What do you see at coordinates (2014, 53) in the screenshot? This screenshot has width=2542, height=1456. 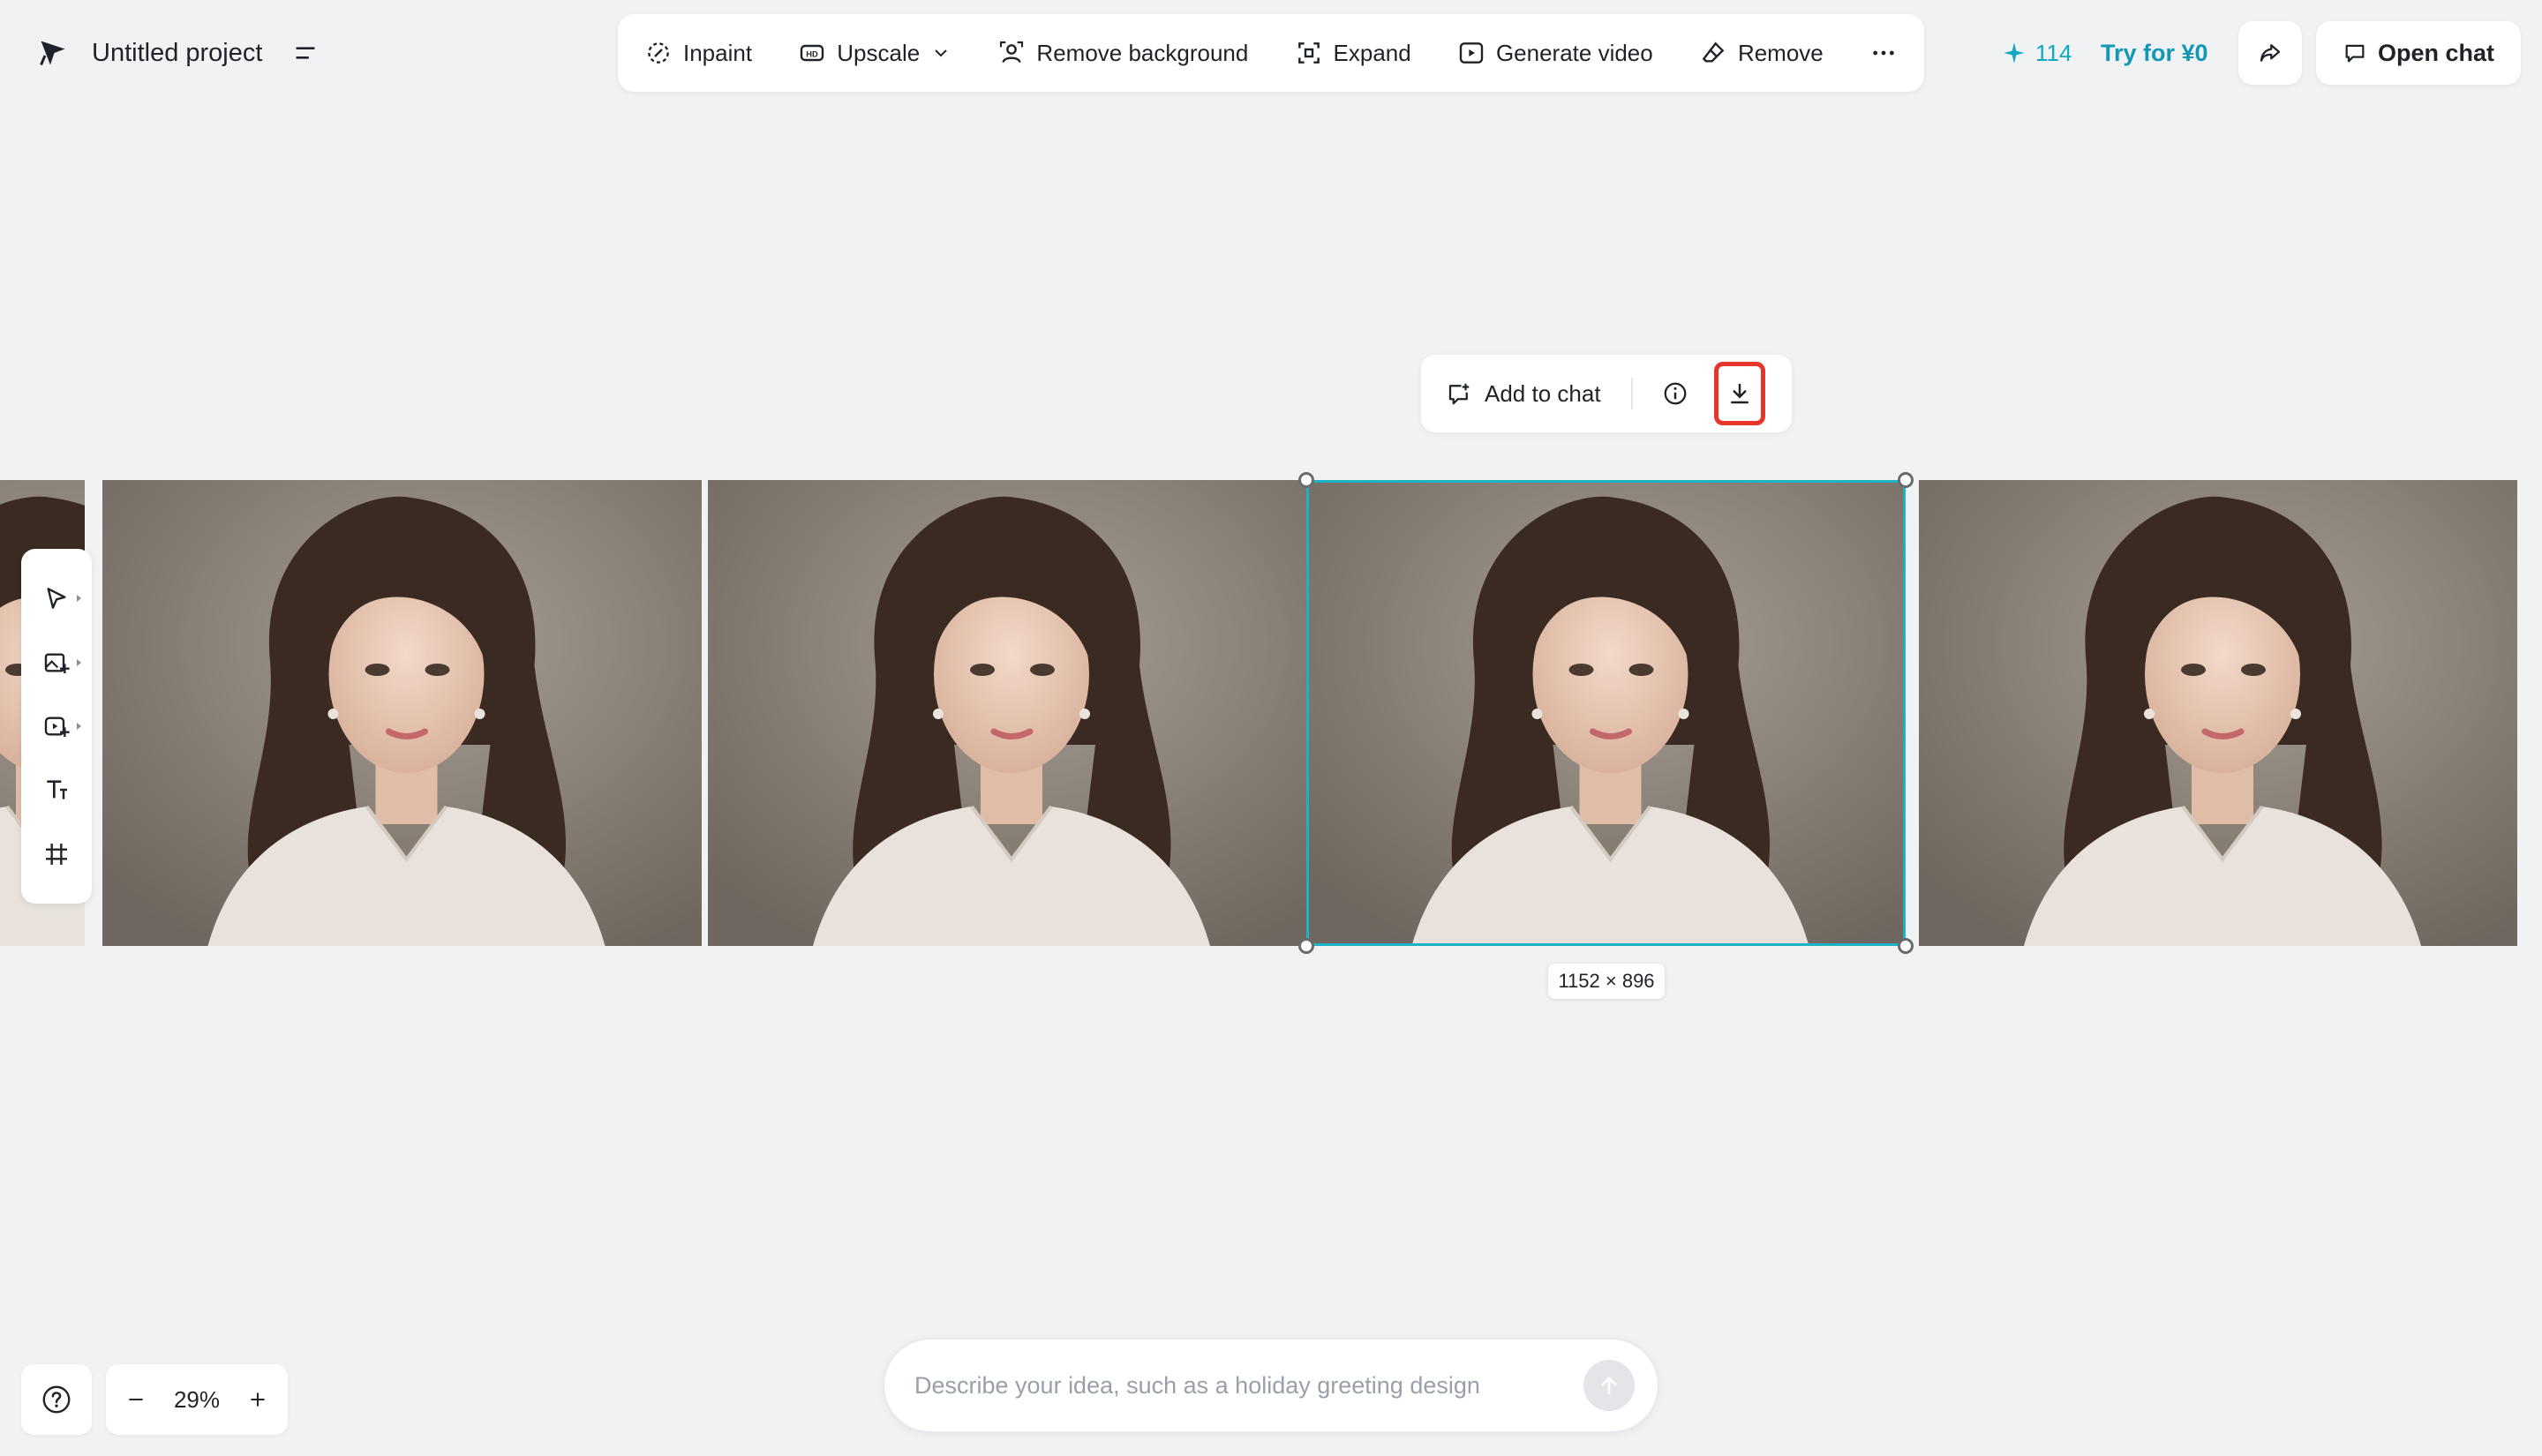 I see `sparkle-icon` at bounding box center [2014, 53].